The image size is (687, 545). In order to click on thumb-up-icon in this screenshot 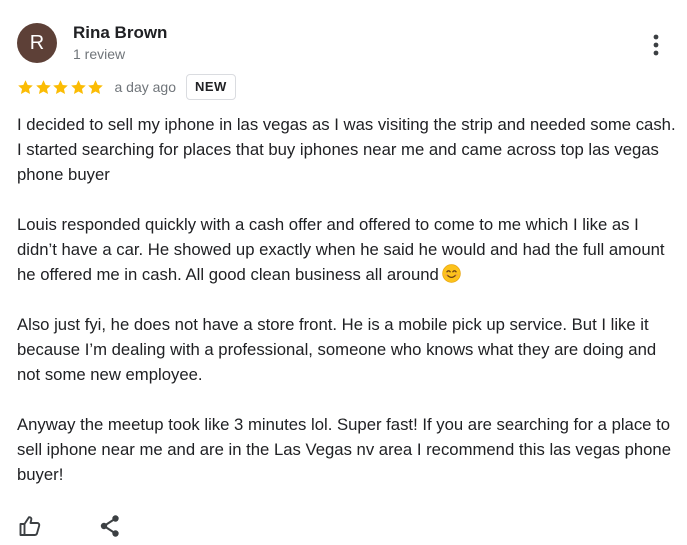, I will do `click(30, 526)`.